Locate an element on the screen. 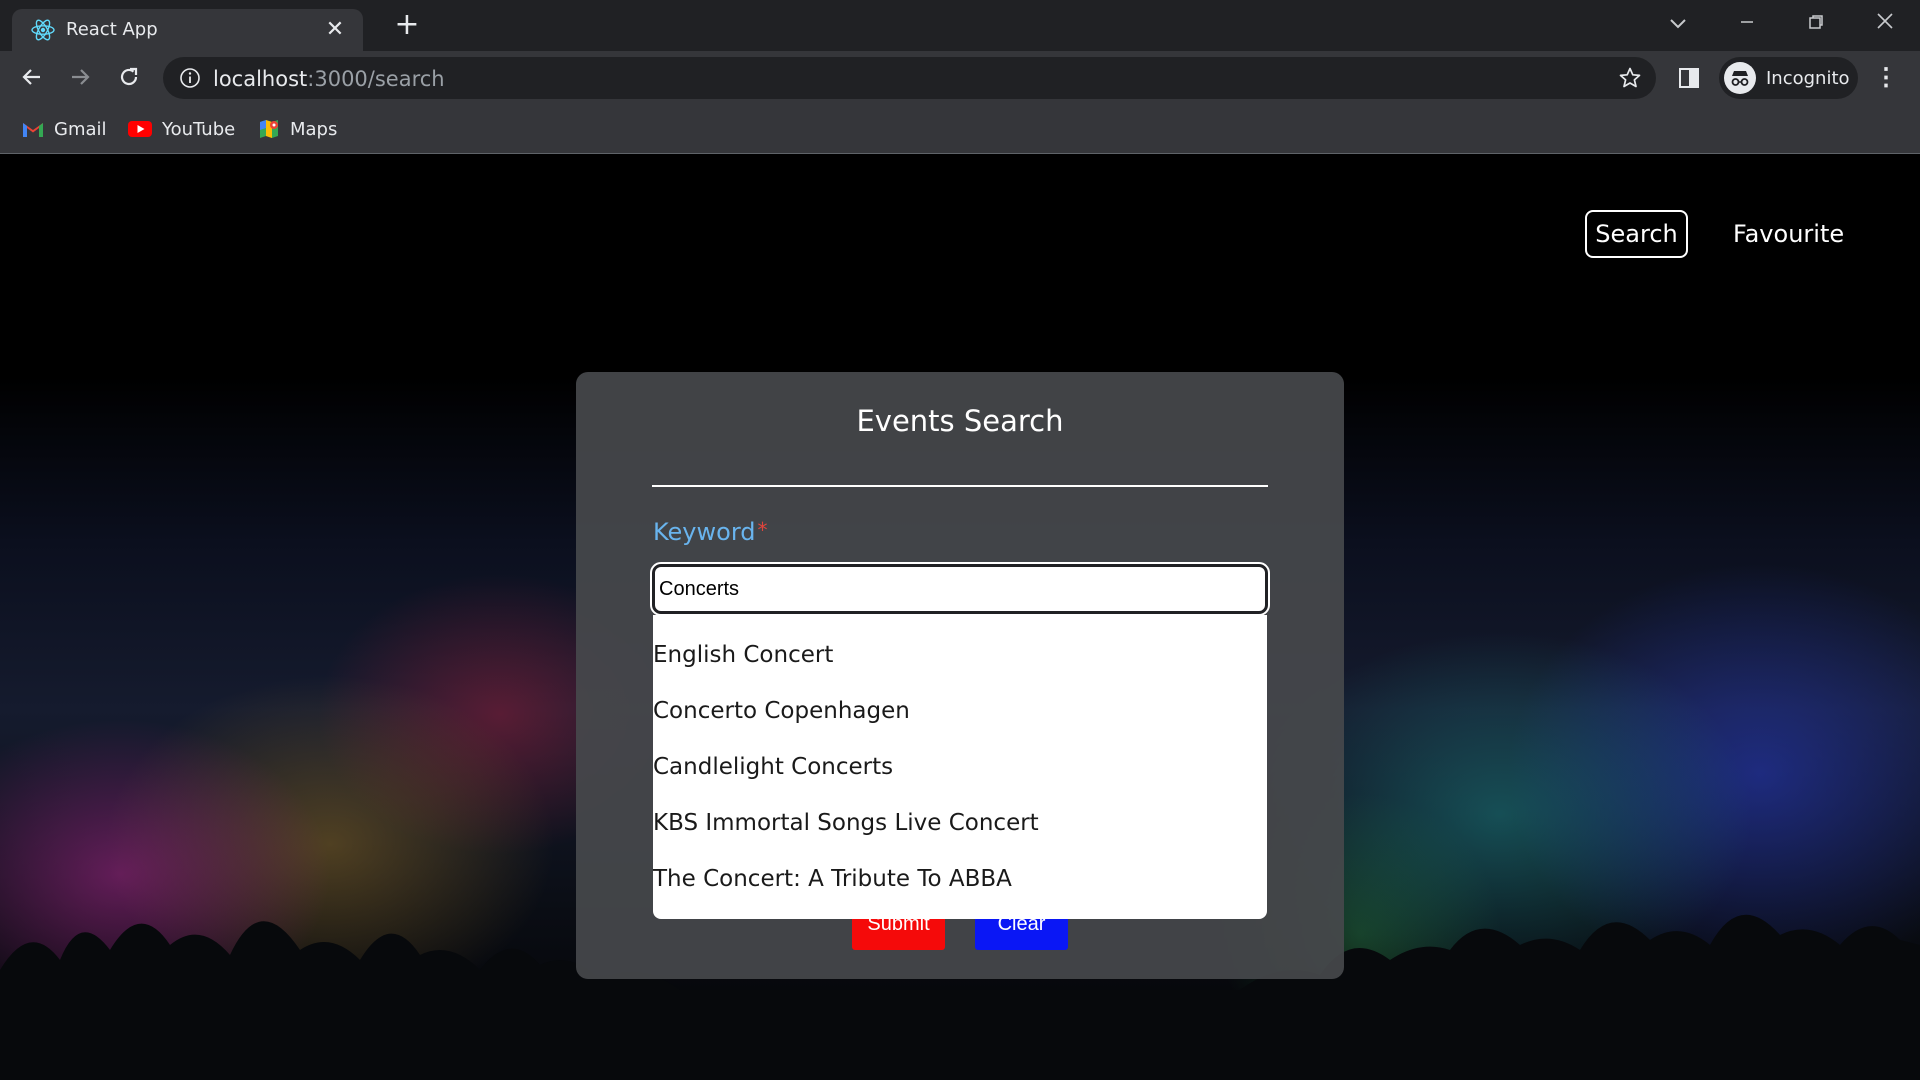 This screenshot has height=1080, width=1920. suggestion-option: KBS Immortal Songs Live Concert is located at coordinates (960, 823).